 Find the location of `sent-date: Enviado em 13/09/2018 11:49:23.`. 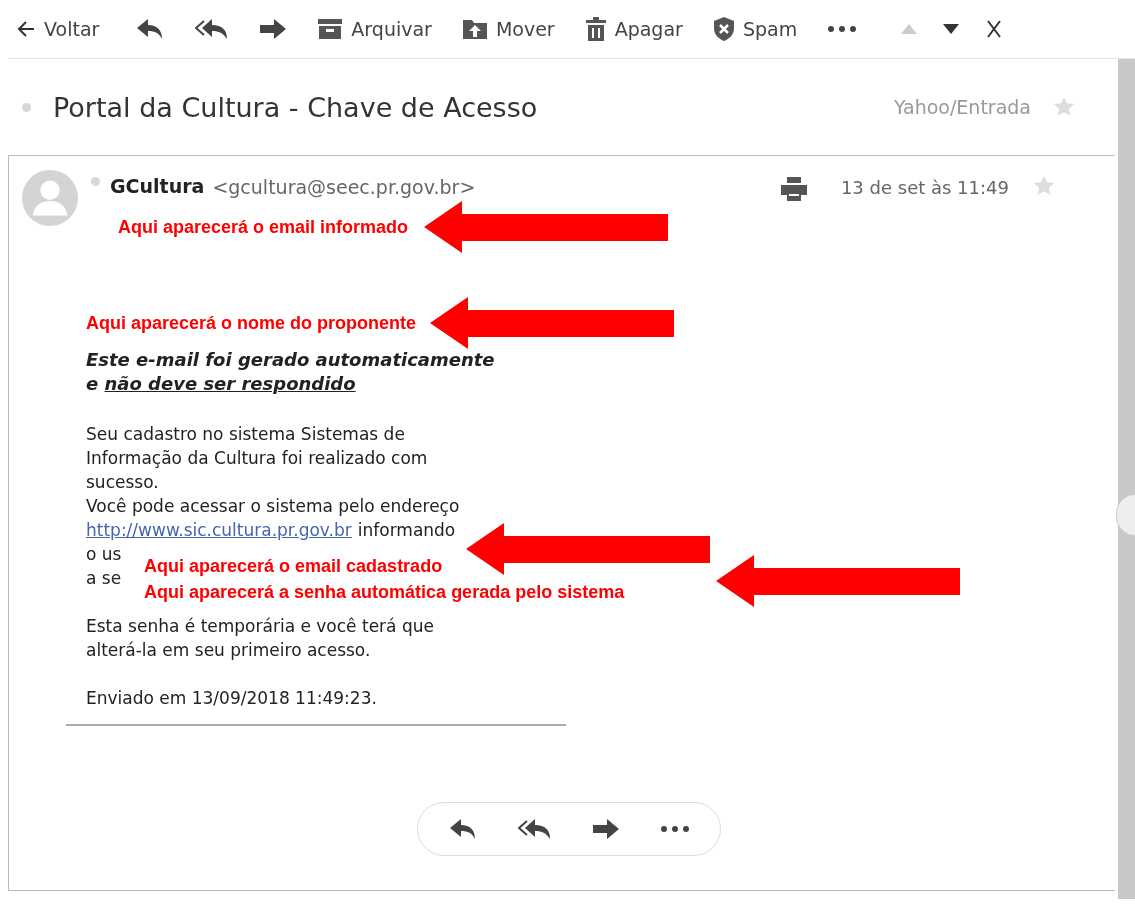

sent-date: Enviado em 13/09/2018 11:49:23. is located at coordinates (232, 698).